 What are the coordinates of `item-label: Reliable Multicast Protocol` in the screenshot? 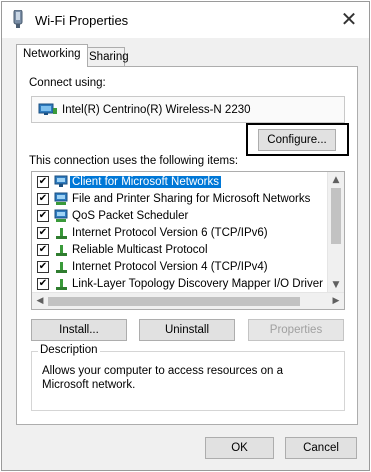 It's located at (140, 250).